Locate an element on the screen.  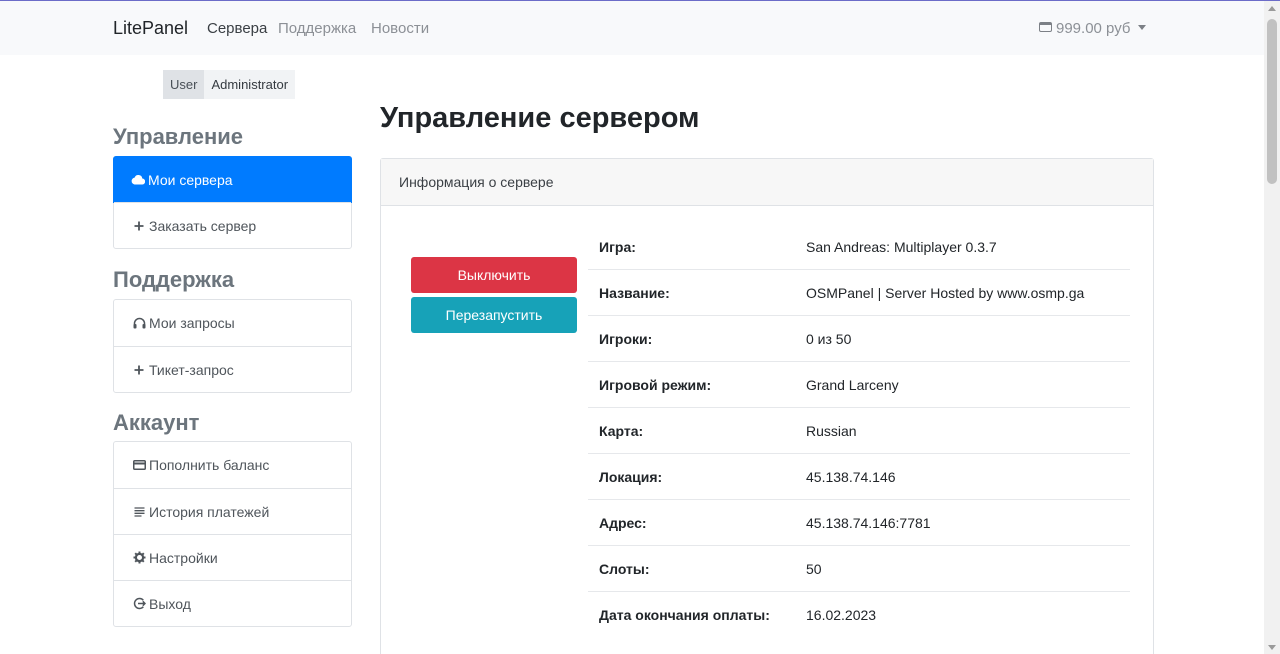
sidebar-item-label: История платежей is located at coordinates (209, 511).